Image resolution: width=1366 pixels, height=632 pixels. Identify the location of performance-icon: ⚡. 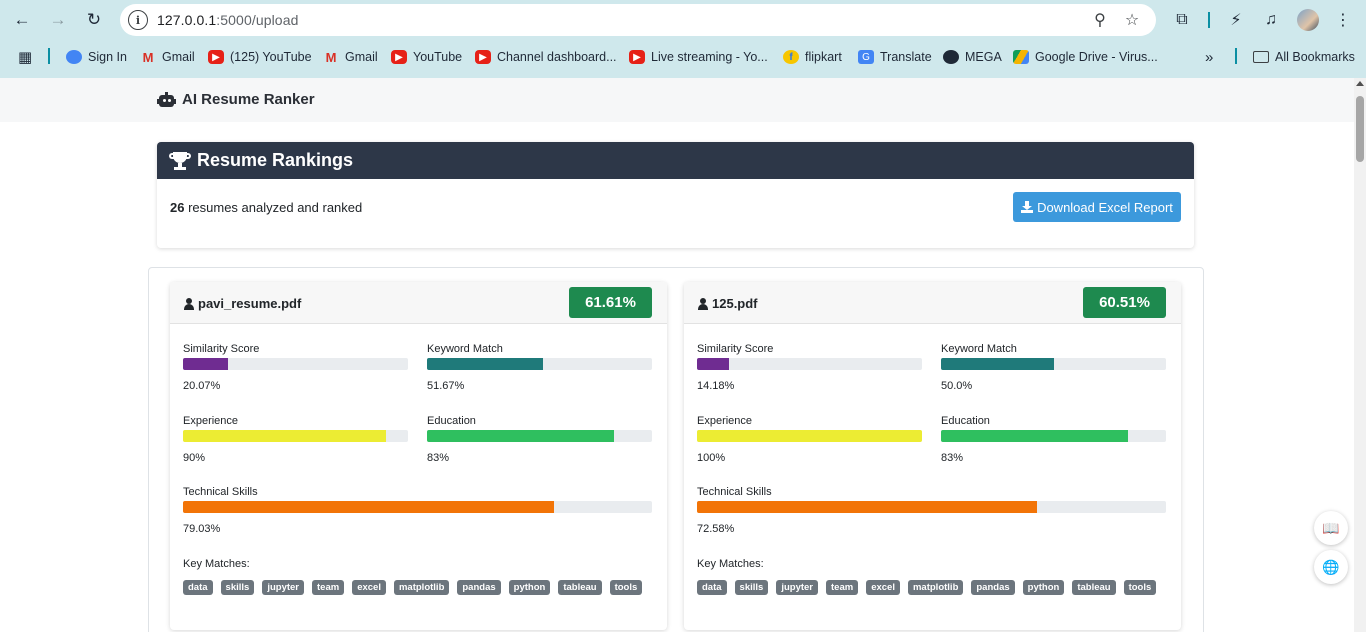
(1236, 20).